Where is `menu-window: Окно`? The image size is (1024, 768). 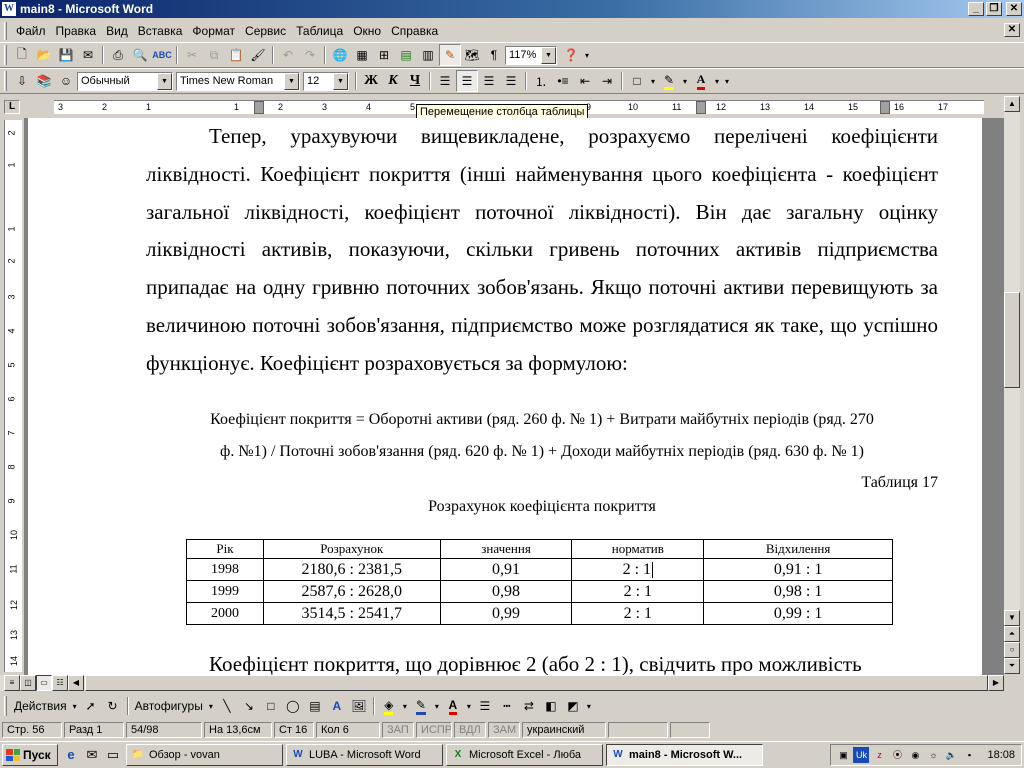 menu-window: Окно is located at coordinates (367, 31).